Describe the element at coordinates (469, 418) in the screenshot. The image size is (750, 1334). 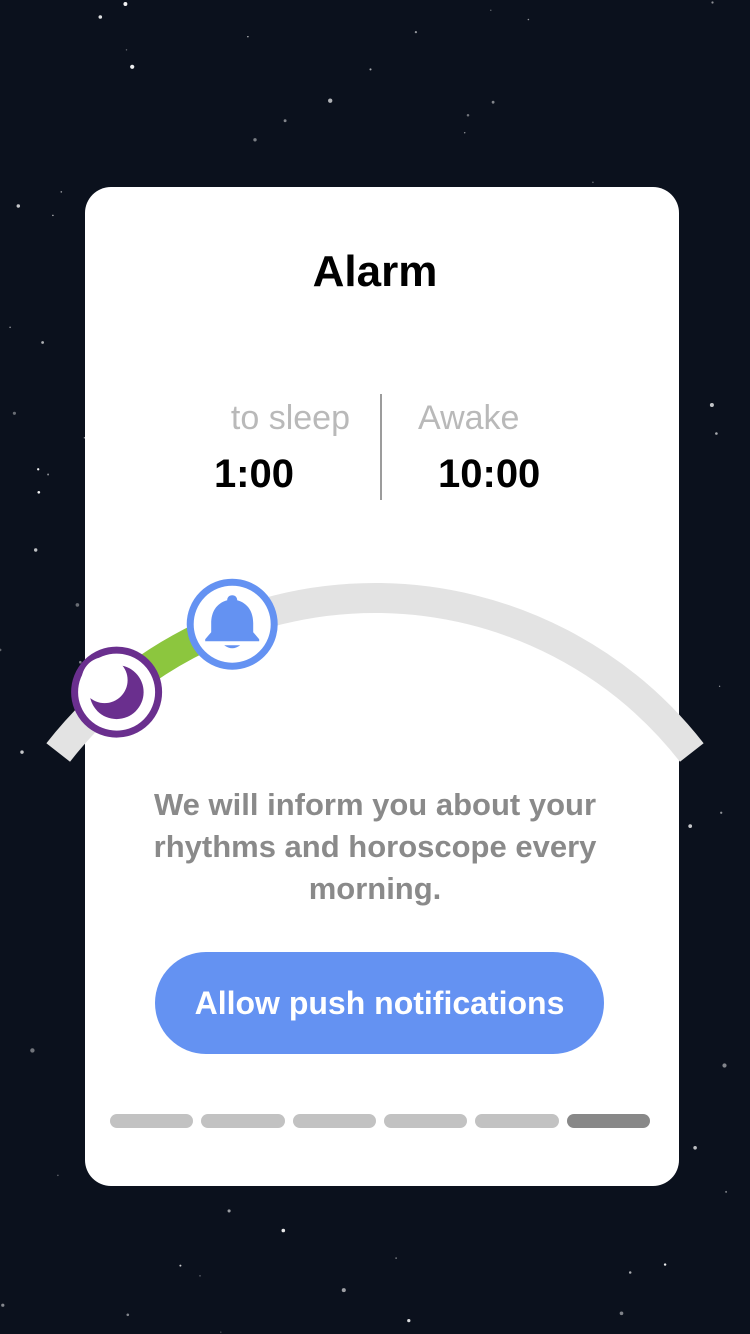
I see `wake-time-label: Awake` at that location.